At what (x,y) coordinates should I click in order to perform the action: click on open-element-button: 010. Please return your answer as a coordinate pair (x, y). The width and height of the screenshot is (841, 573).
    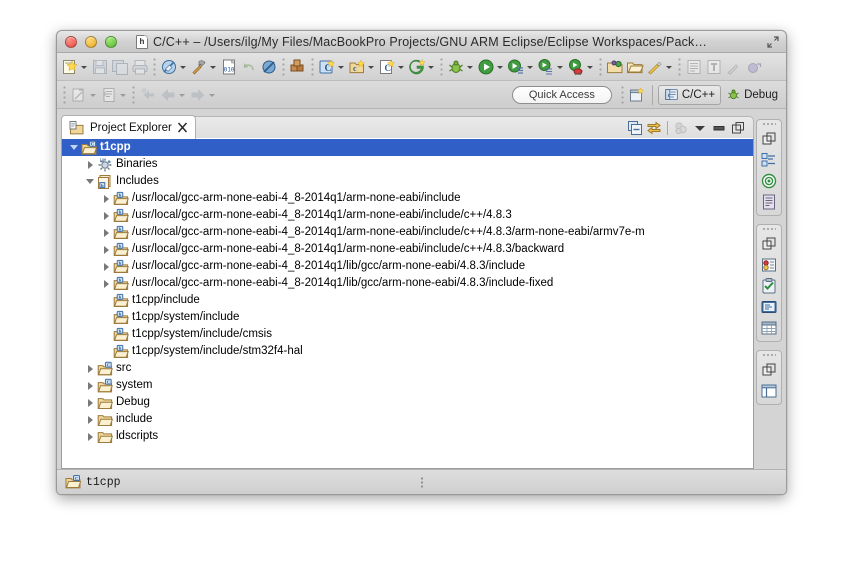
    Looking at the image, I should click on (229, 67).